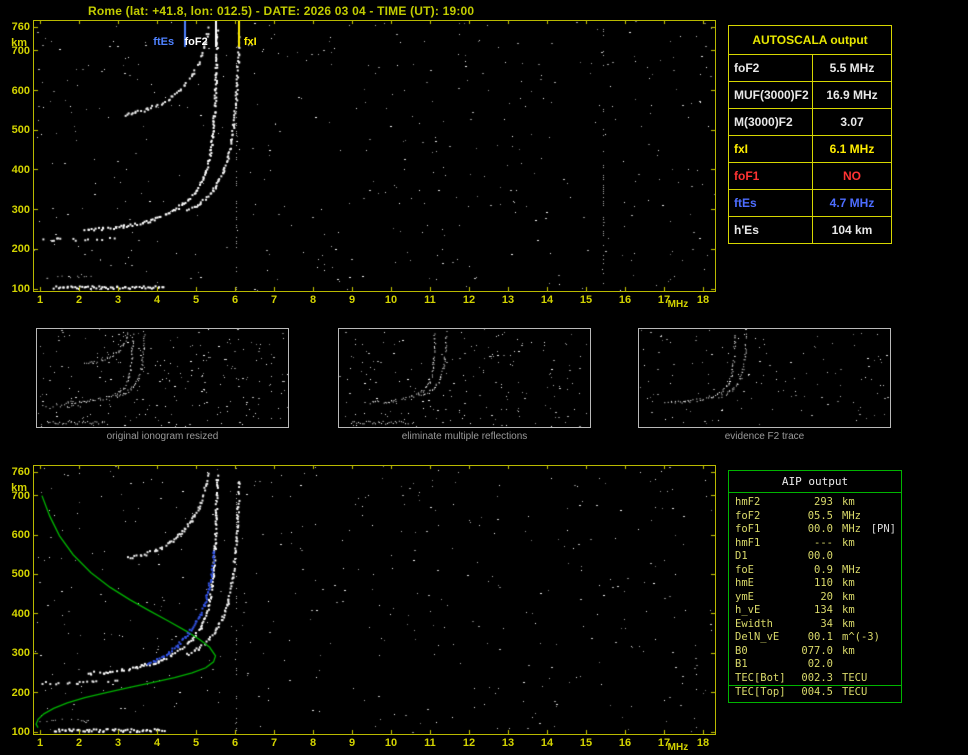  Describe the element at coordinates (852, 230) in the screenshot. I see `autoscala-param-value: 104 km` at that location.